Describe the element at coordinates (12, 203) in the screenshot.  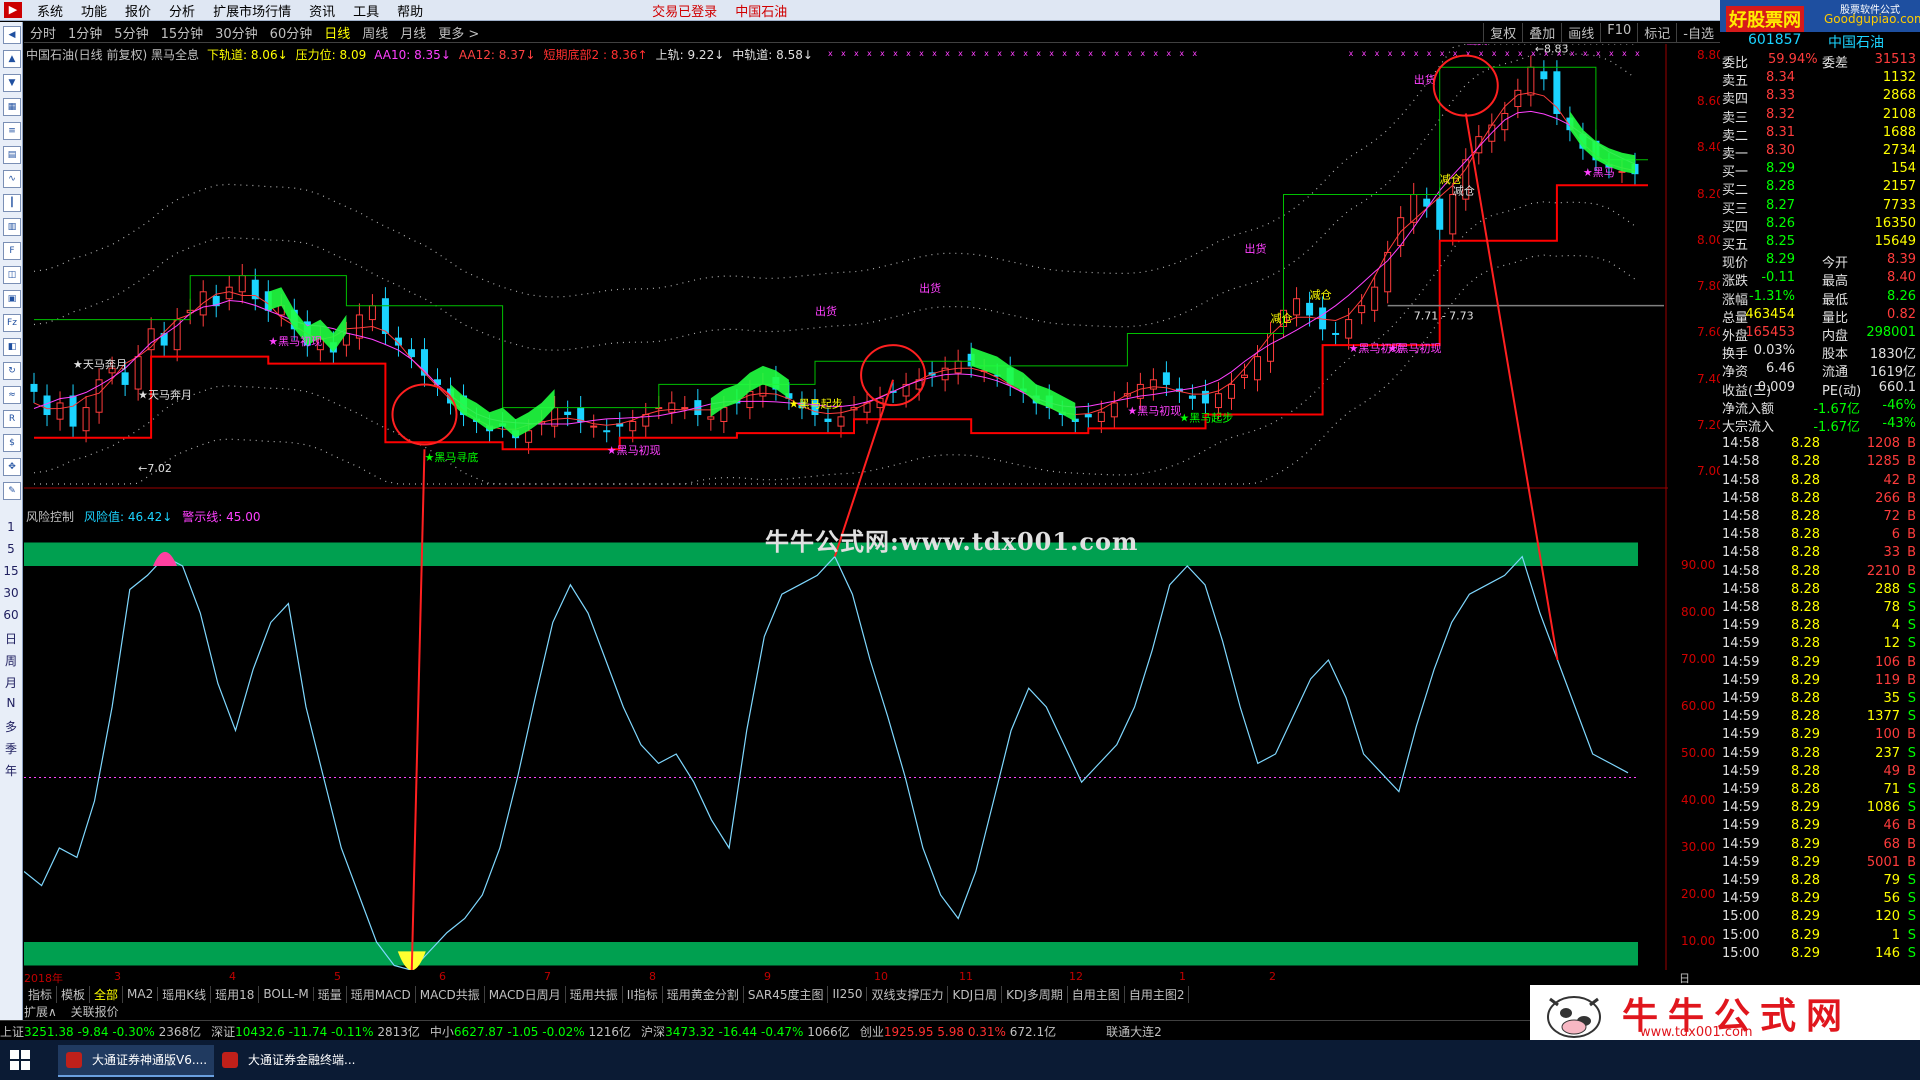
I see `candle-icon: ┃` at that location.